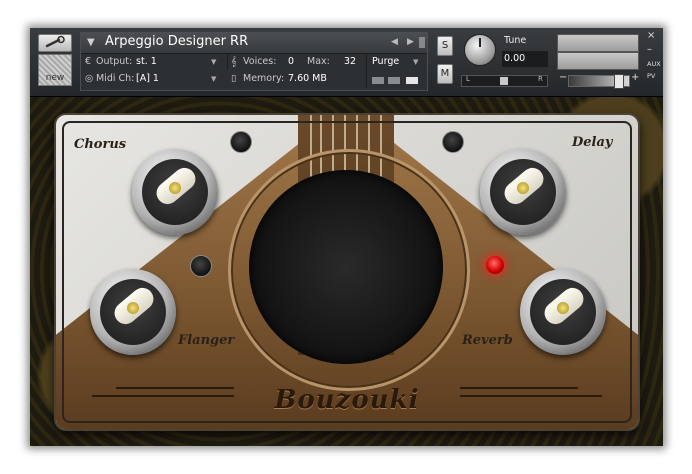 This screenshot has width=692, height=474. I want to click on delay-indicator, so click(453, 142).